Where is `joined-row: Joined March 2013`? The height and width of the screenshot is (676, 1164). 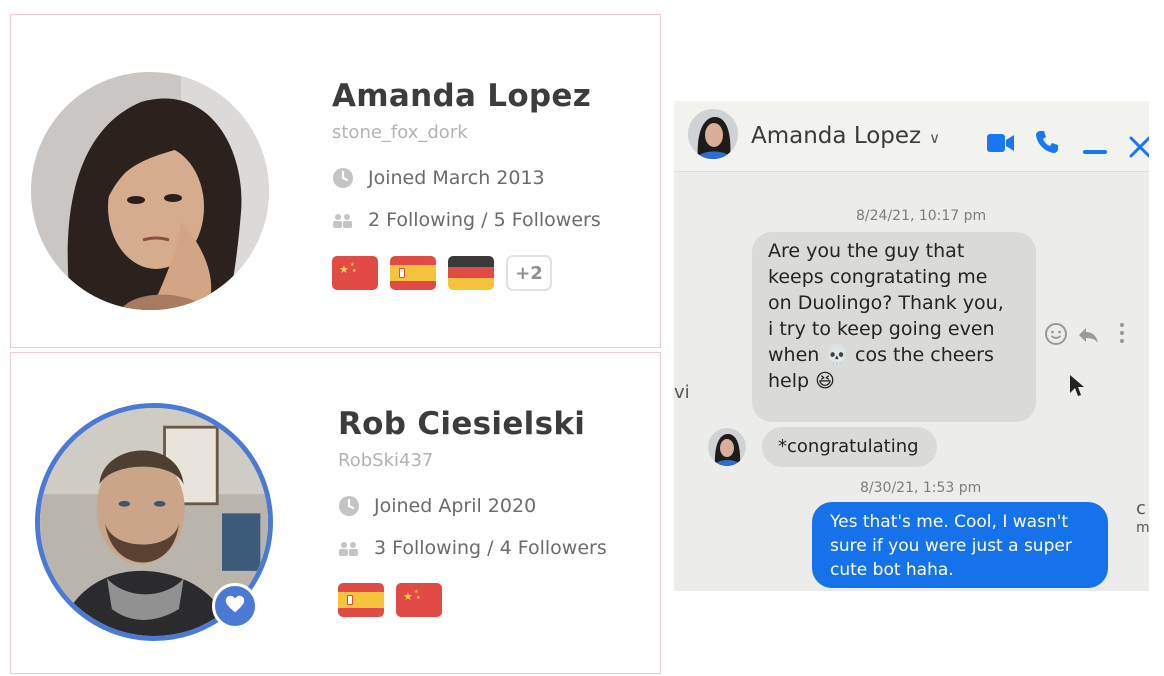 joined-row: Joined March 2013 is located at coordinates (466, 178).